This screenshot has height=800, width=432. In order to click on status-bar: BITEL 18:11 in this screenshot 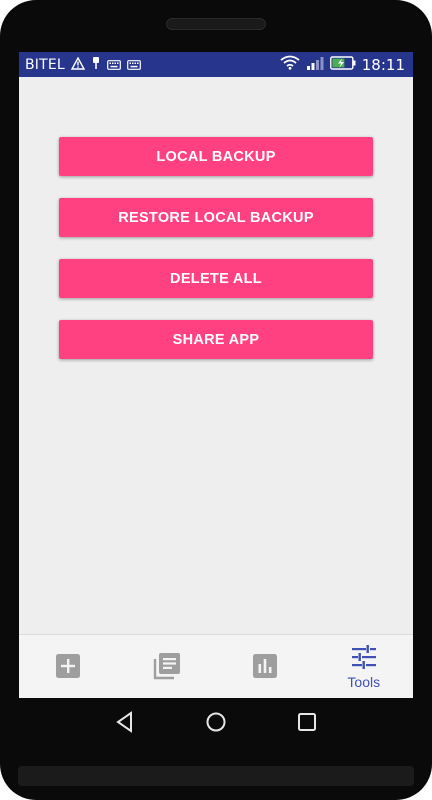, I will do `click(216, 64)`.